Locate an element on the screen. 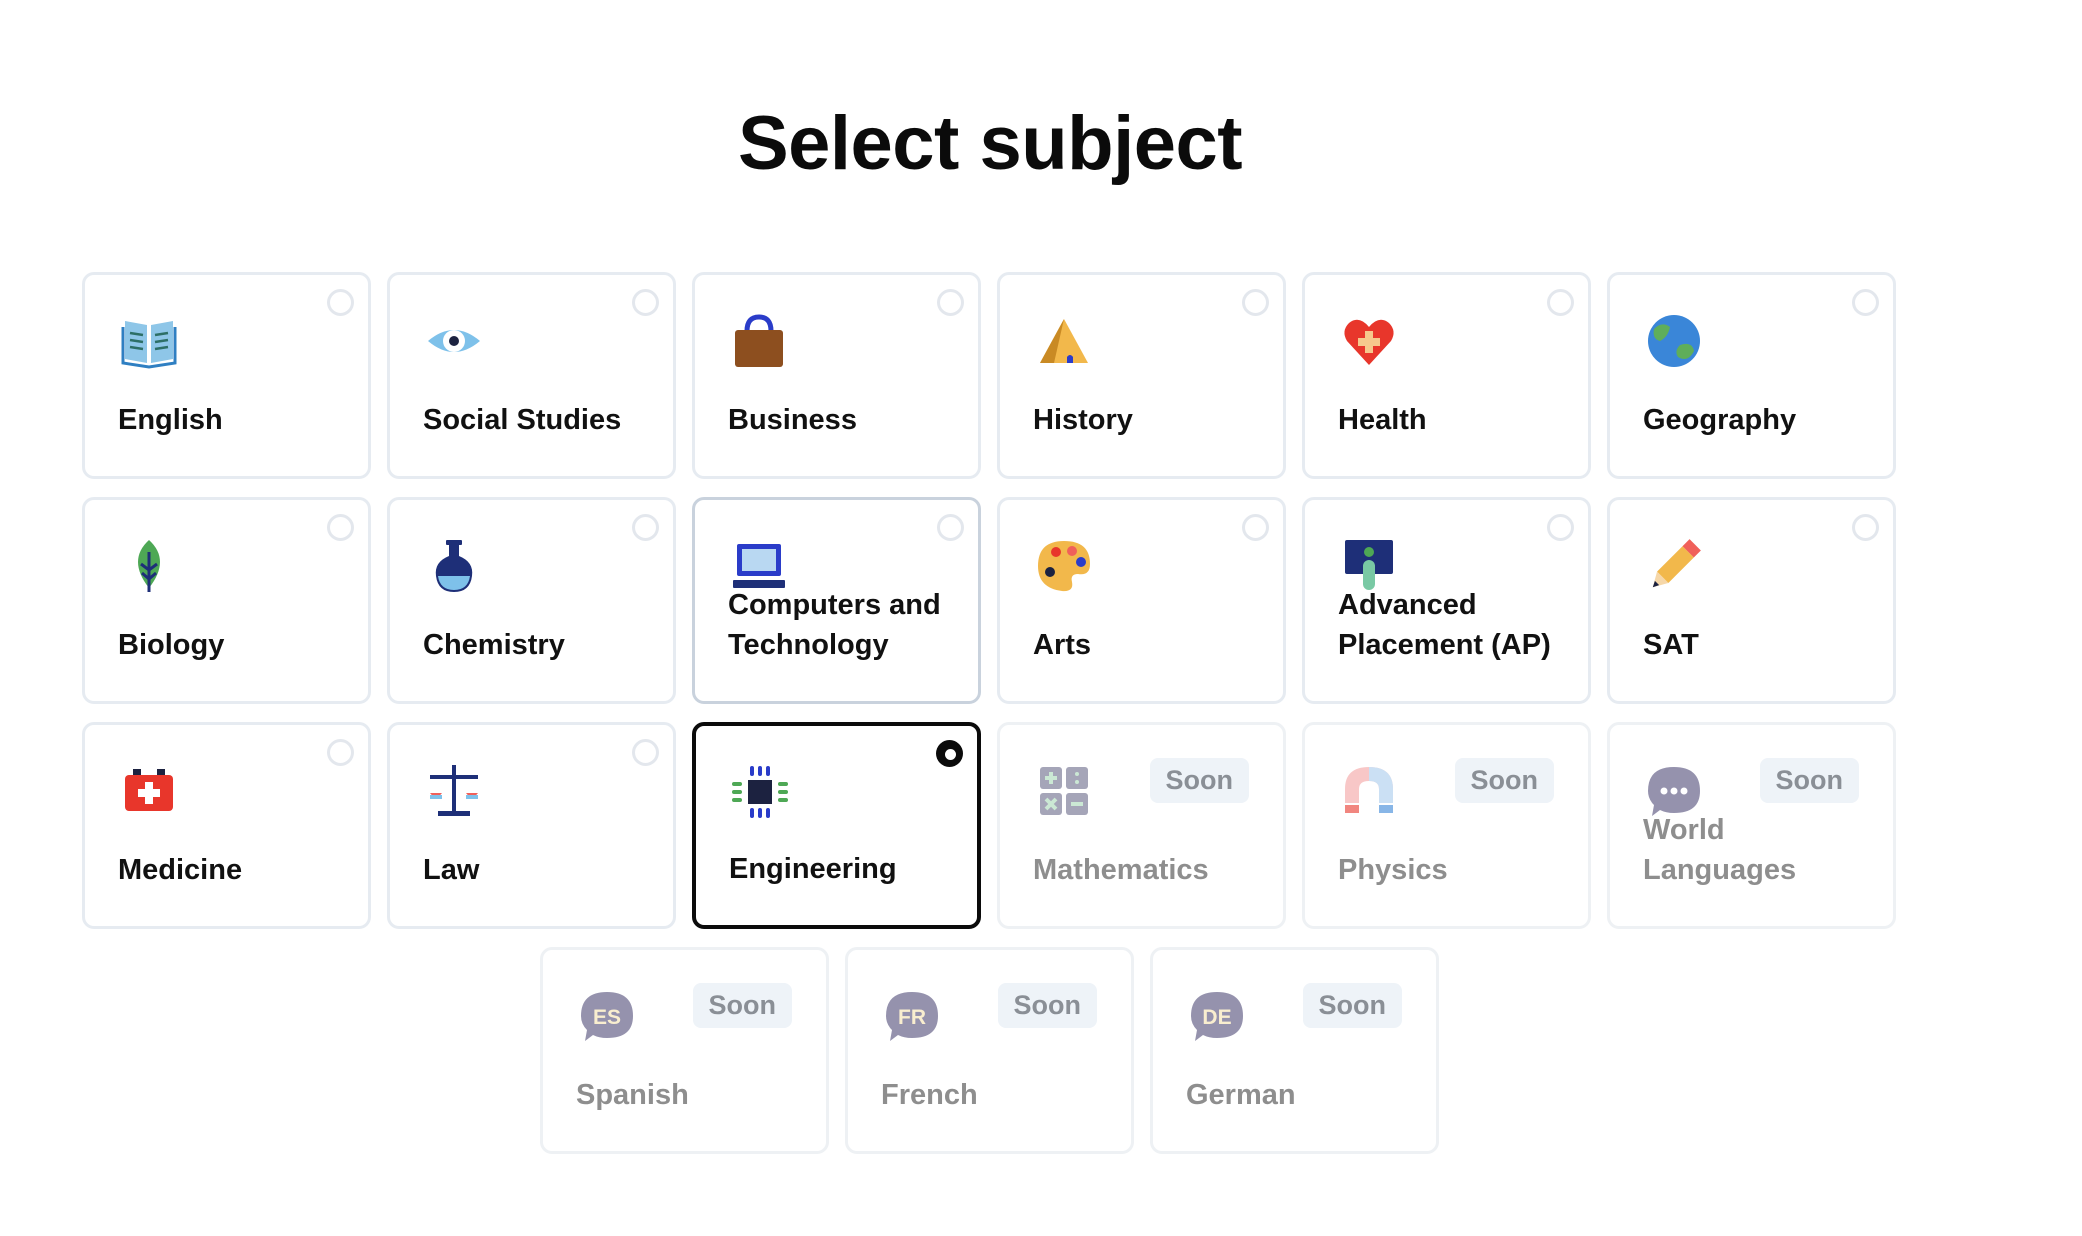  subject-card-mathematics: Mathematics Soon is located at coordinates (1141, 825).